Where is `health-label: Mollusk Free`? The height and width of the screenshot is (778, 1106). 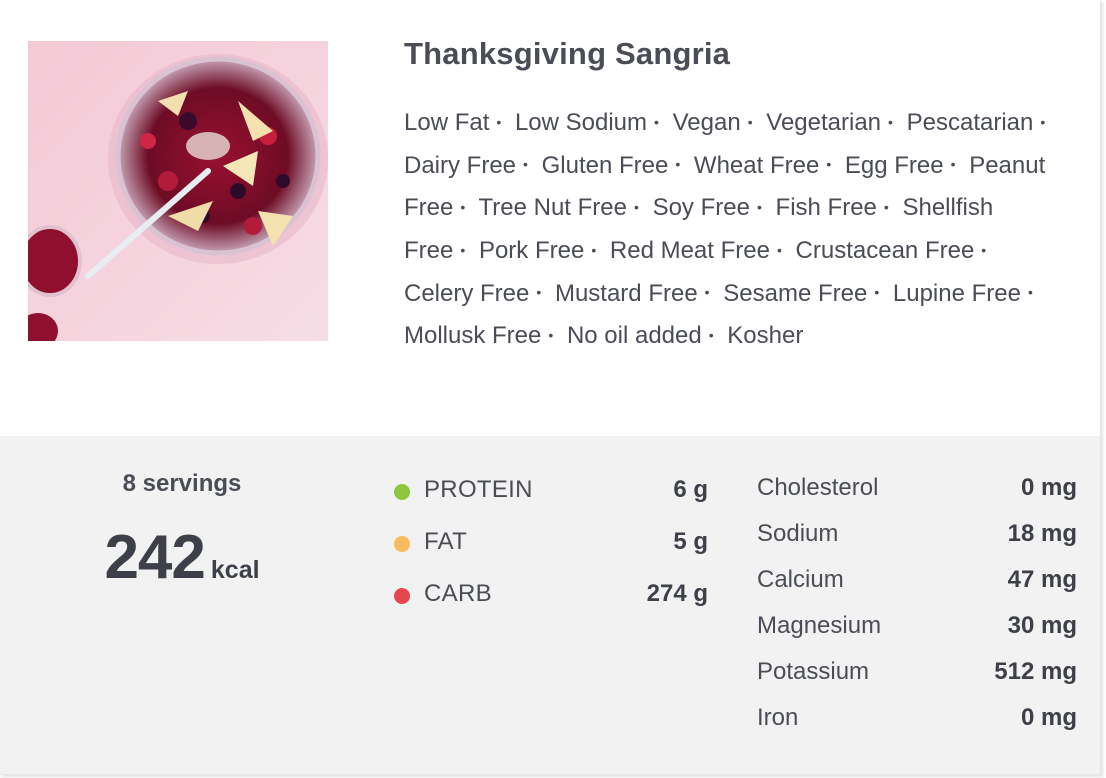
health-label: Mollusk Free is located at coordinates (473, 336).